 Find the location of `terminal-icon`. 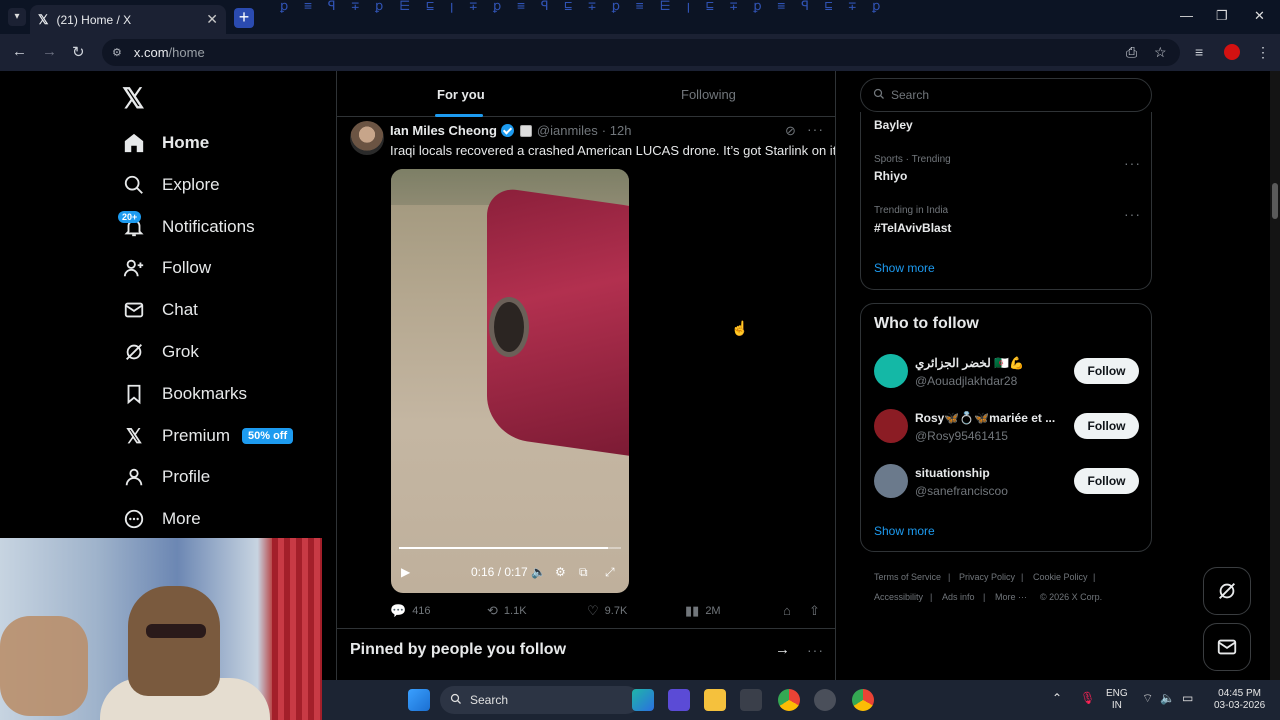

terminal-icon is located at coordinates (751, 700).